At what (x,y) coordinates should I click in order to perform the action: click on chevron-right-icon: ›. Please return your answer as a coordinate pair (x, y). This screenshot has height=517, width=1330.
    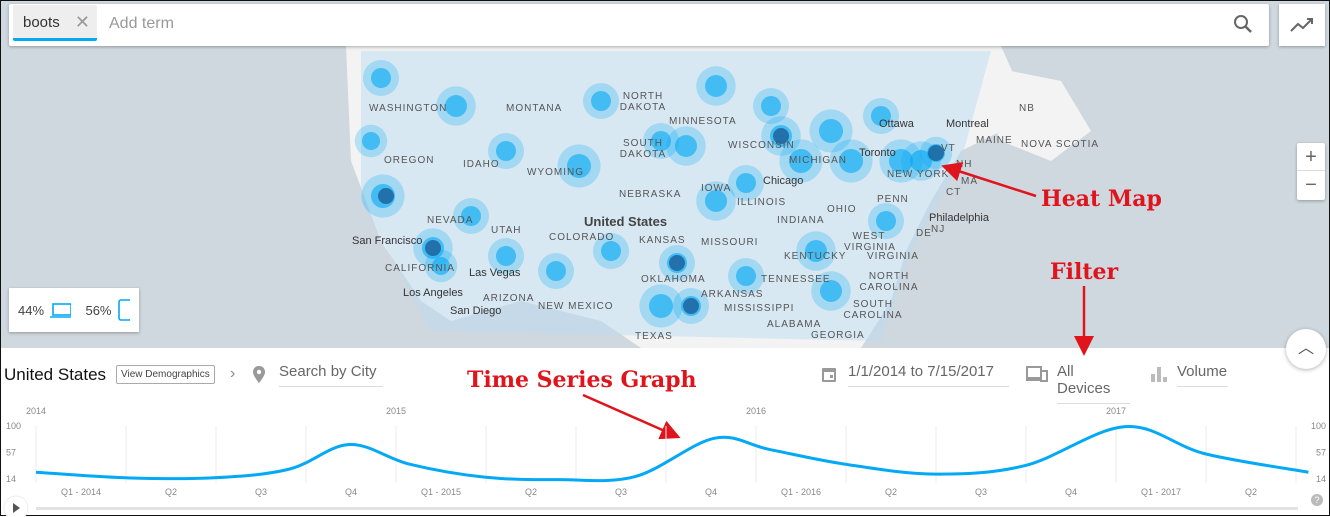
    Looking at the image, I should click on (232, 374).